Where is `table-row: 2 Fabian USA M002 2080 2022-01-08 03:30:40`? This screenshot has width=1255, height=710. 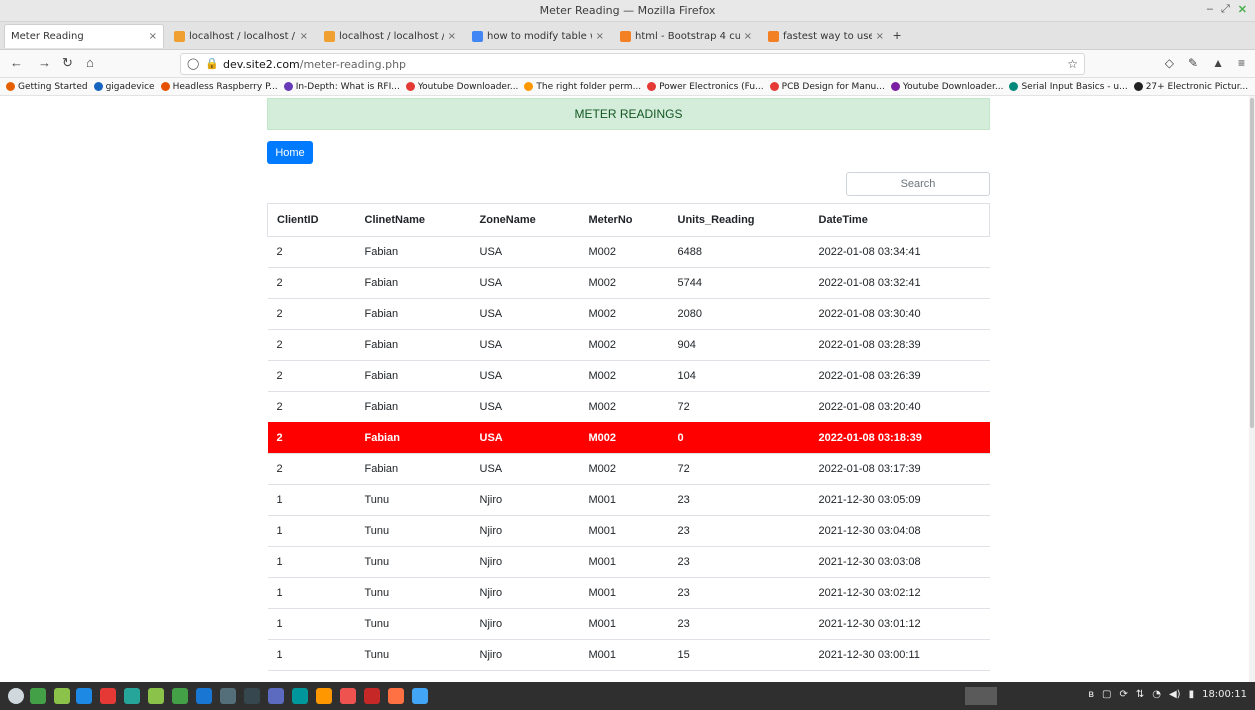
table-row: 2 Fabian USA M002 2080 2022-01-08 03:30:40 is located at coordinates (628, 314).